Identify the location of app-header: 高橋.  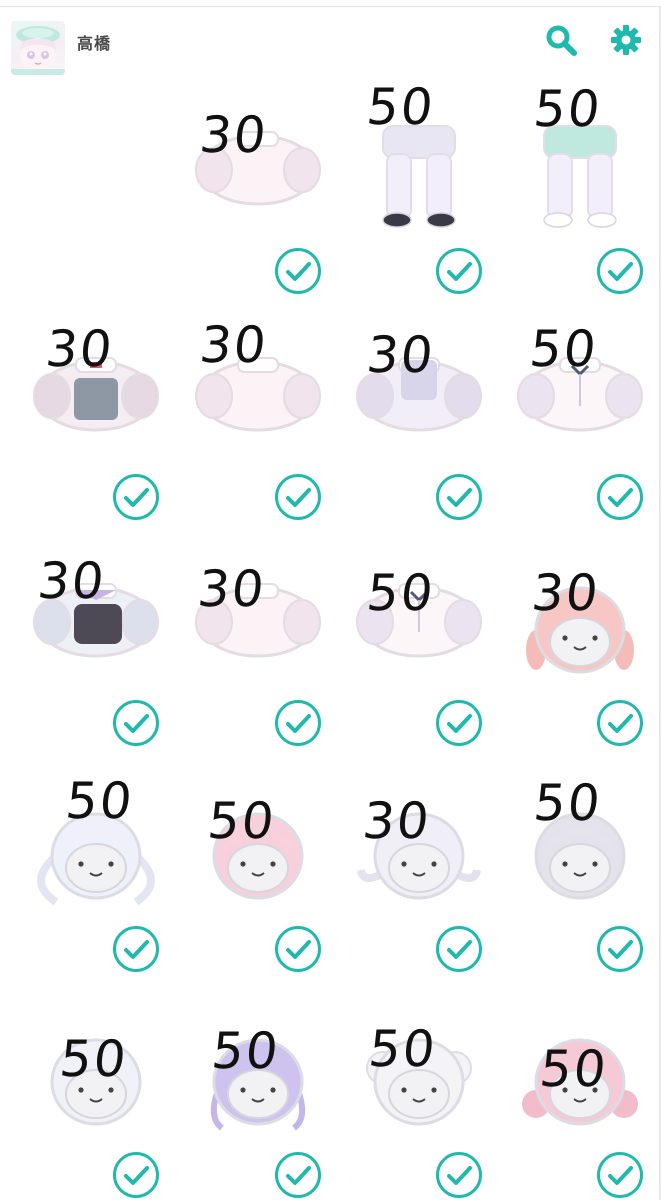
(330, 41).